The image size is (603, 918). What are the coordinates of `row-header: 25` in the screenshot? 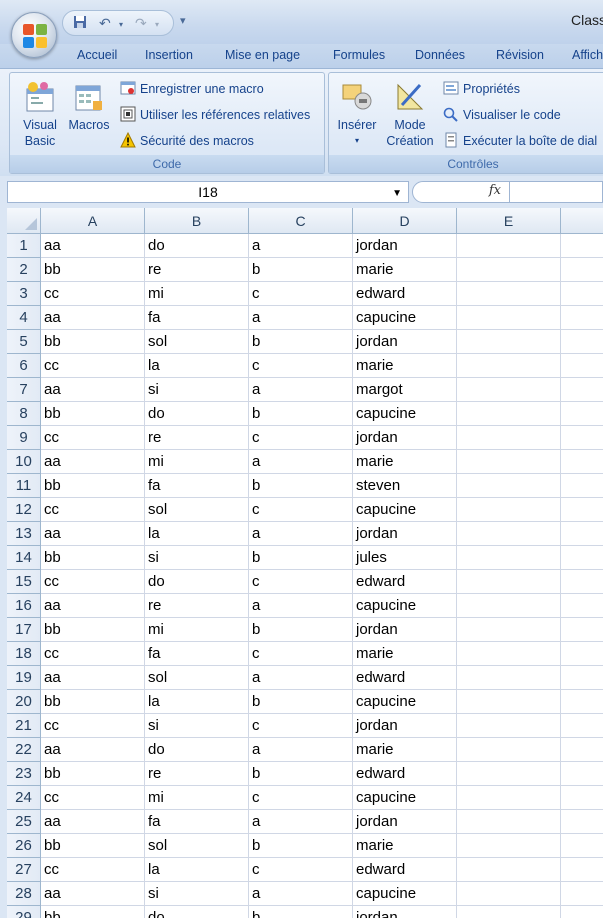 It's located at (24, 822).